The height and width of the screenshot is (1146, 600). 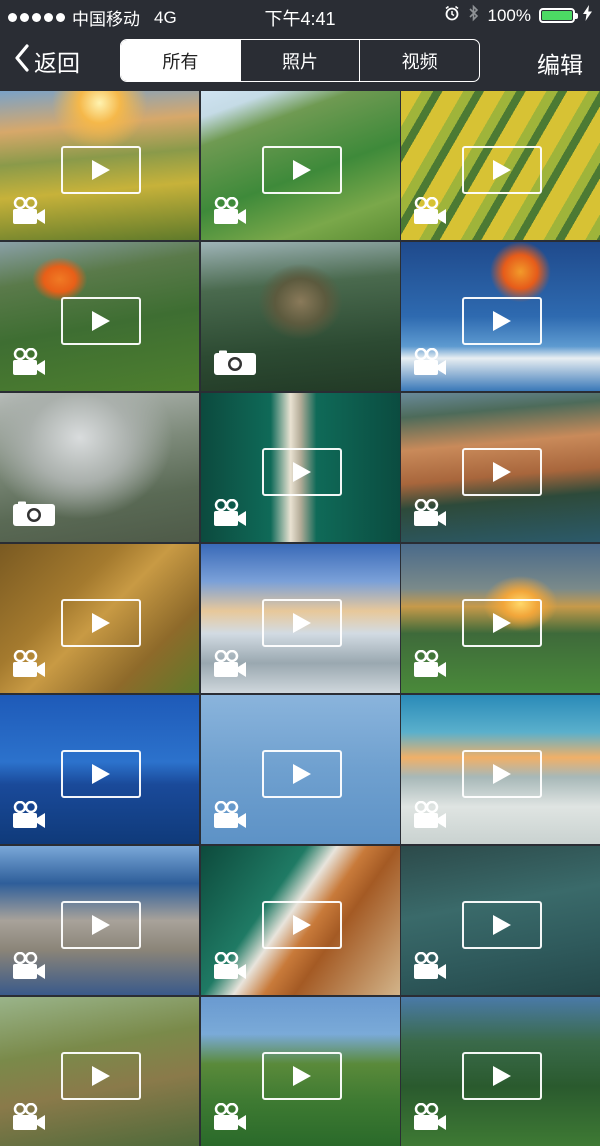 I want to click on tab-videos: 视频, so click(x=419, y=60).